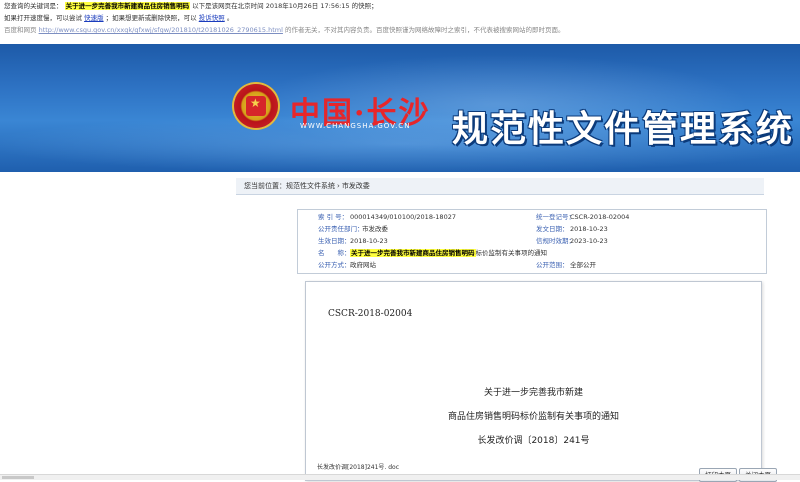  I want to click on meta-row: 生效日期： 2018-10-23 信规时效期： 2023-10-23, so click(532, 241).